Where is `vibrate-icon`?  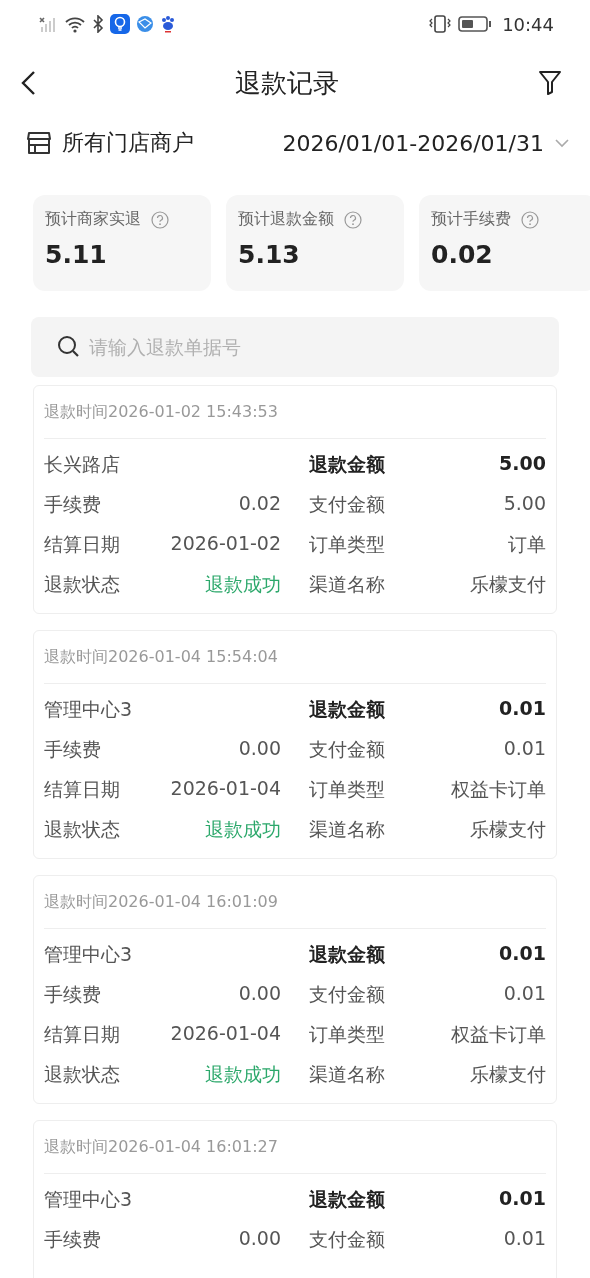 vibrate-icon is located at coordinates (440, 24).